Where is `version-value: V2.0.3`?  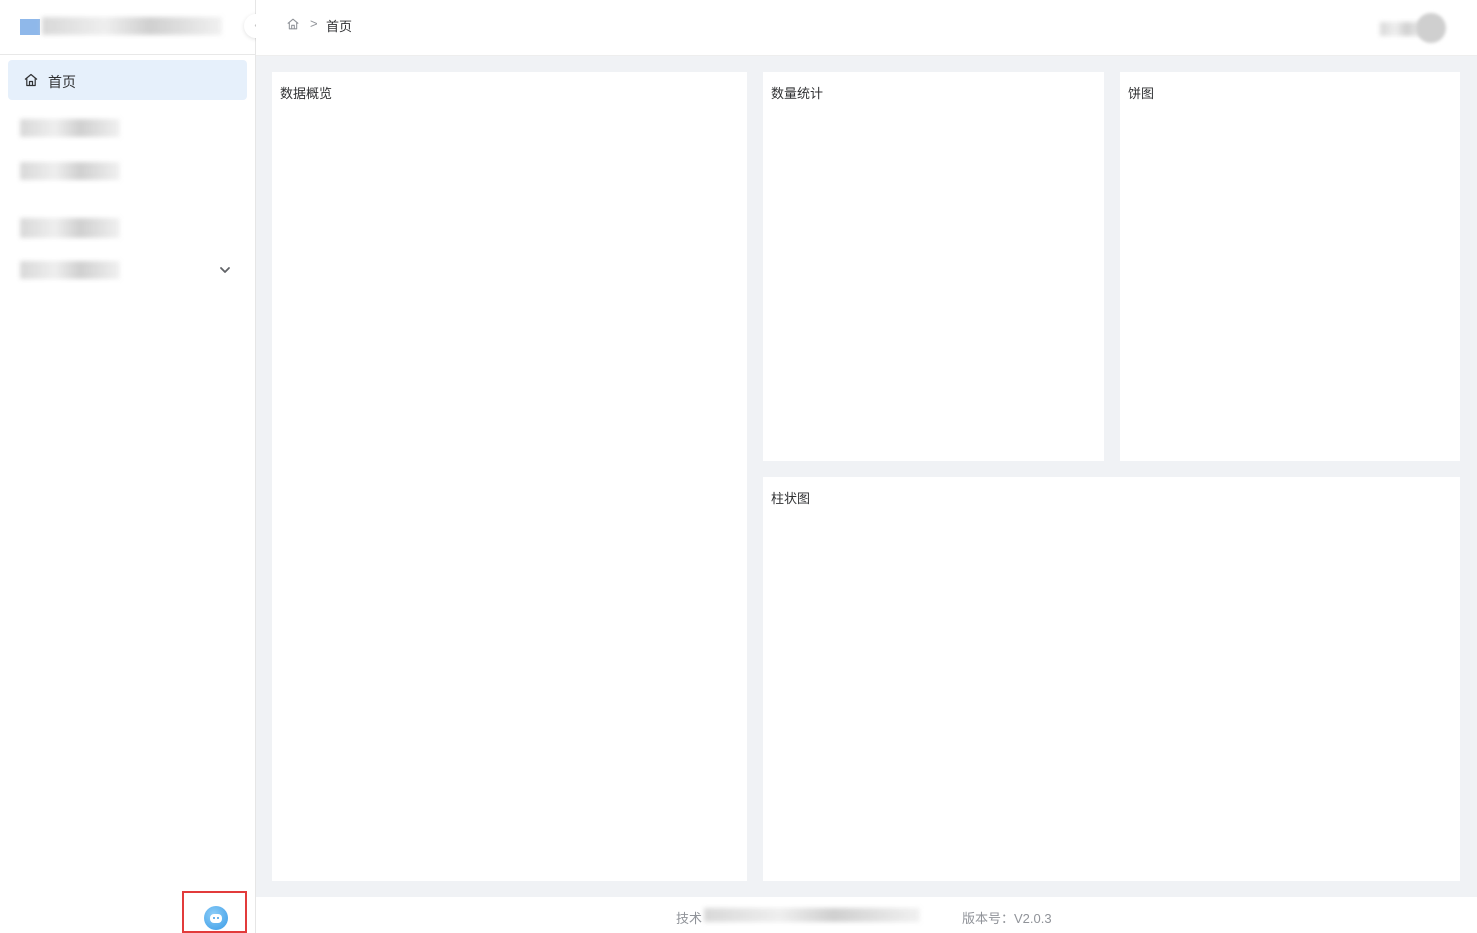
version-value: V2.0.3 is located at coordinates (1033, 918).